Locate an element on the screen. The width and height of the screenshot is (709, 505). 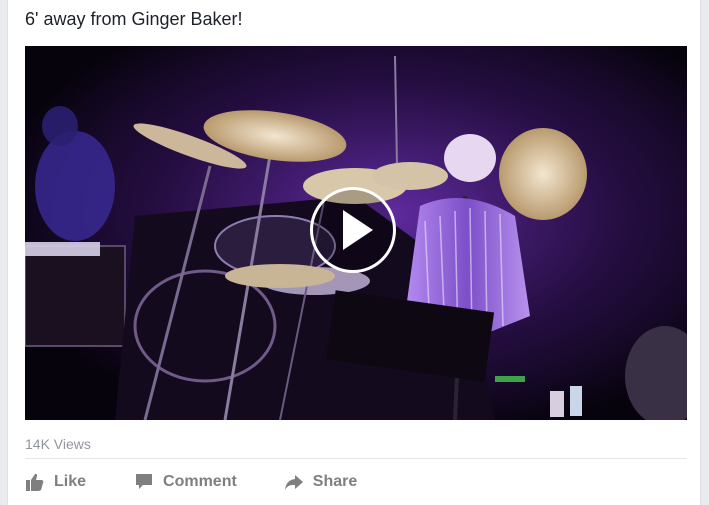
action-bar: Like Comment Share is located at coordinates (191, 482).